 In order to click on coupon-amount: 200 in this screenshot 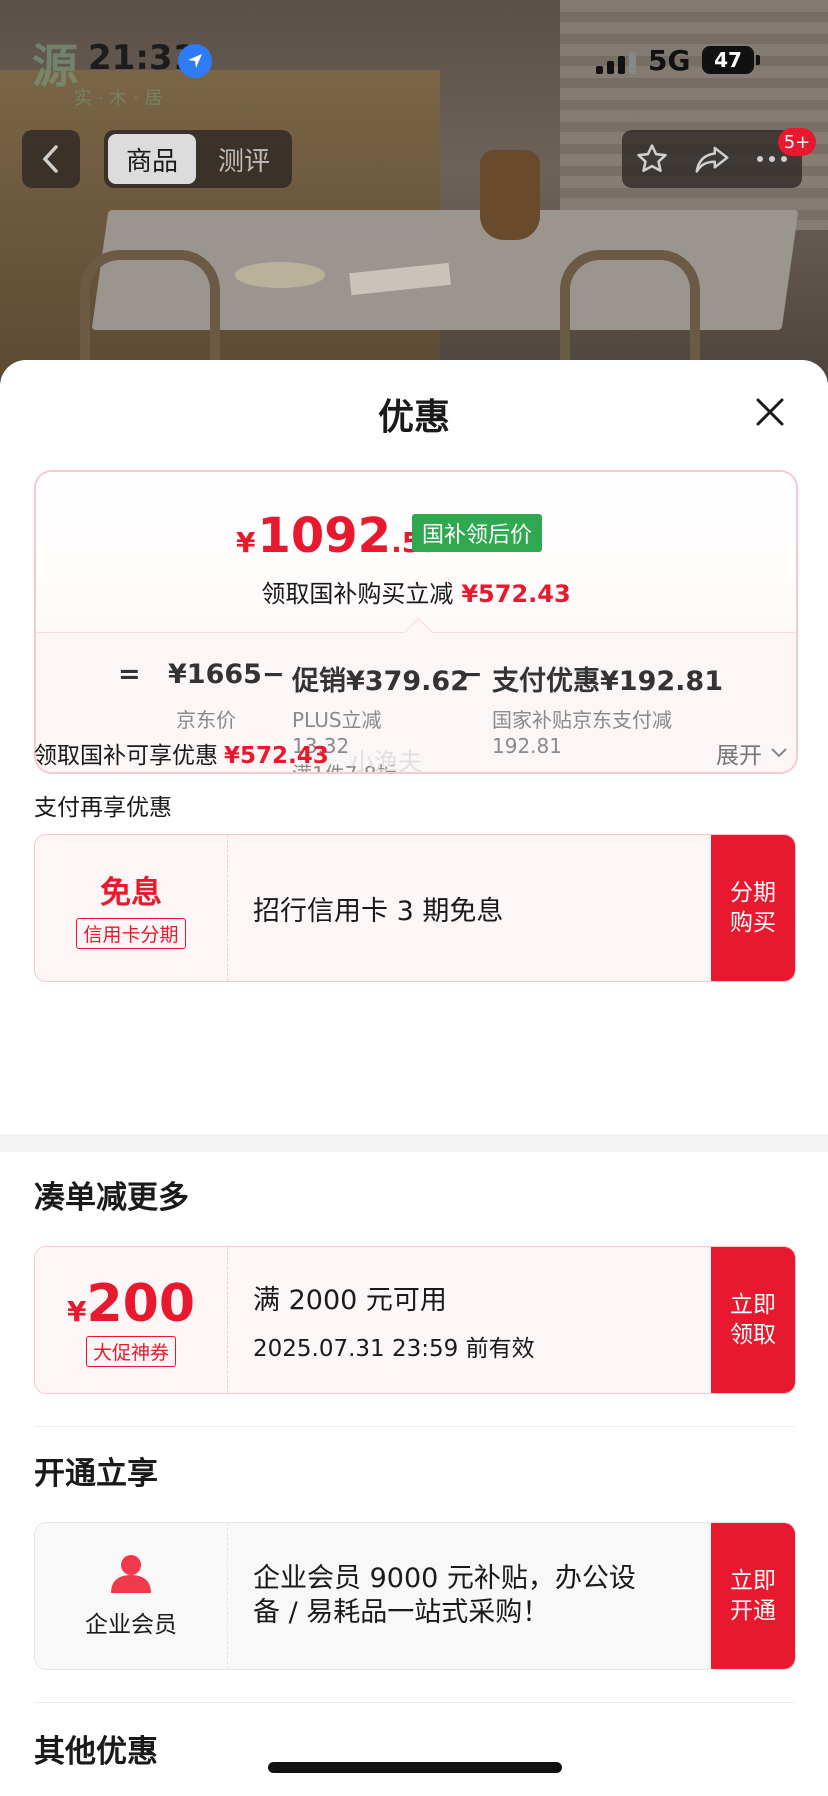, I will do `click(141, 1303)`.